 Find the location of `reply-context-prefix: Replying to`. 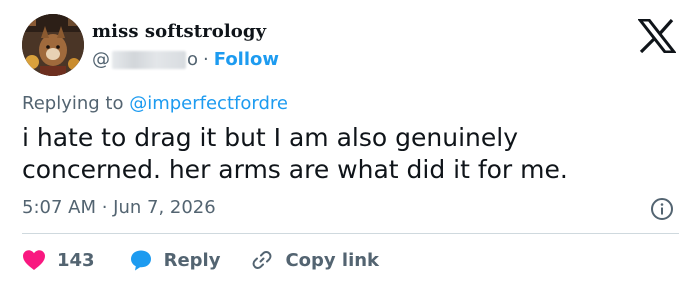

reply-context-prefix: Replying to is located at coordinates (76, 103).